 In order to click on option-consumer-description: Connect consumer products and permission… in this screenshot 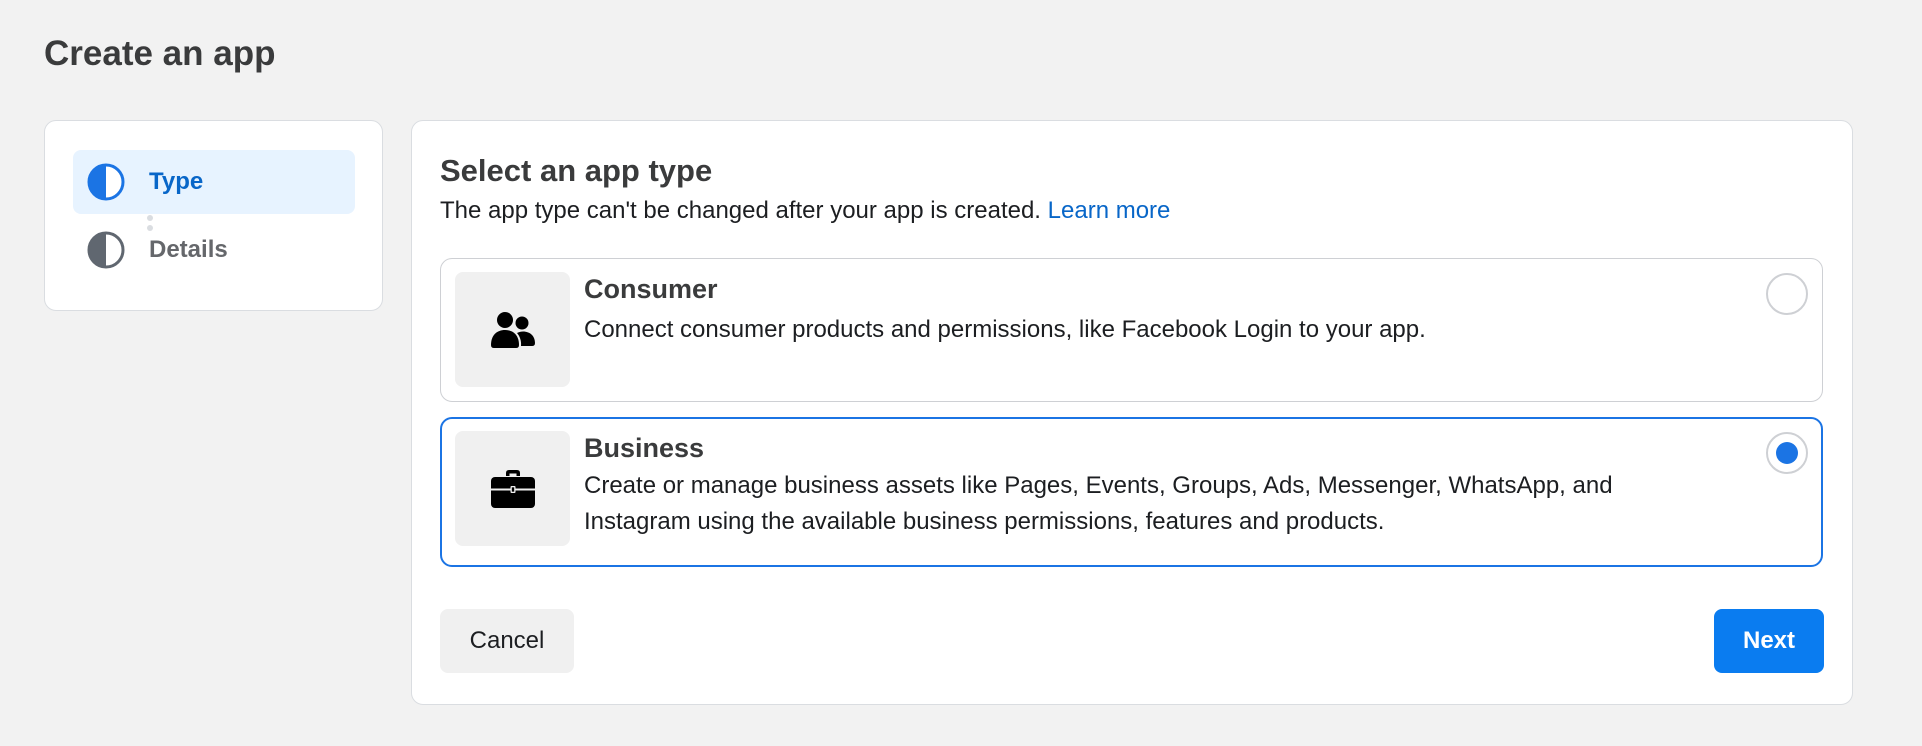, I will do `click(1005, 329)`.